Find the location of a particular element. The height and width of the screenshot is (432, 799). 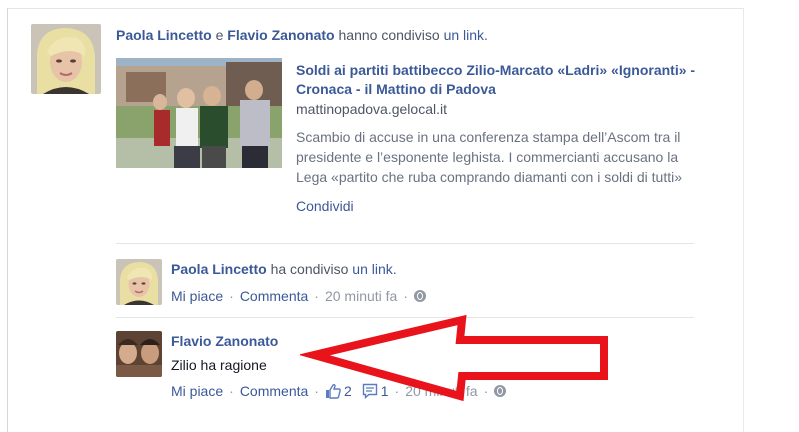

avatar-paola-lincetto-small is located at coordinates (139, 282).